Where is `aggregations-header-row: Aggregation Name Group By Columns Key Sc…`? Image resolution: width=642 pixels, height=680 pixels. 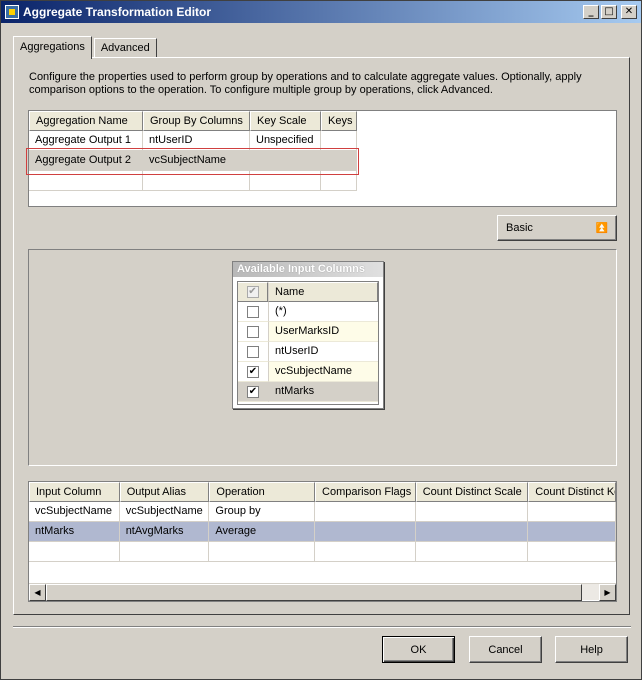
aggregations-header-row: Aggregation Name Group By Columns Key Sc… is located at coordinates (322, 121).